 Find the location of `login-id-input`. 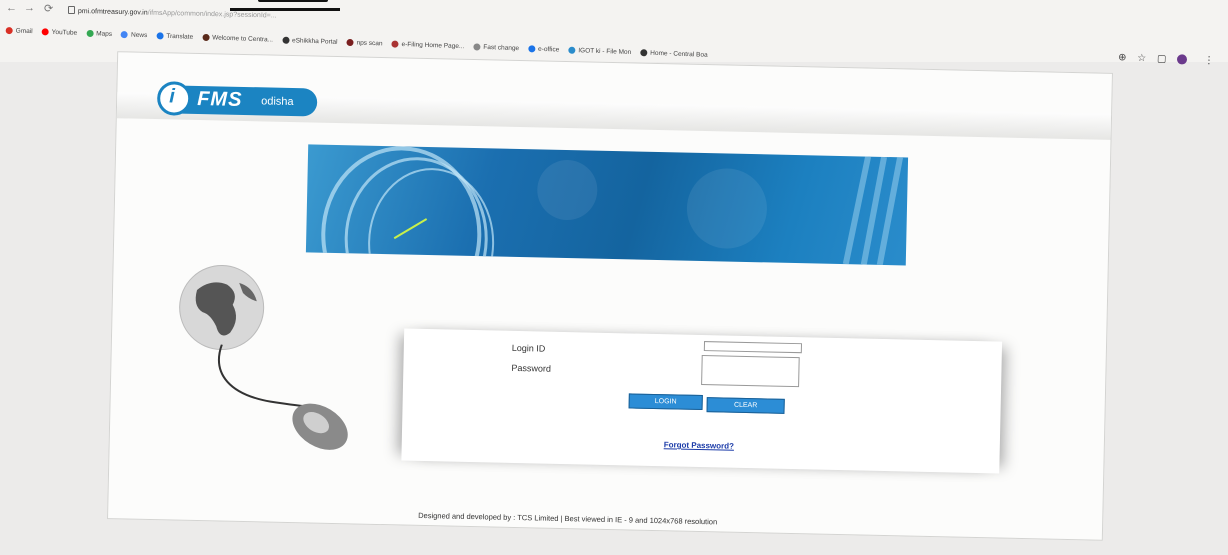

login-id-input is located at coordinates (753, 347).